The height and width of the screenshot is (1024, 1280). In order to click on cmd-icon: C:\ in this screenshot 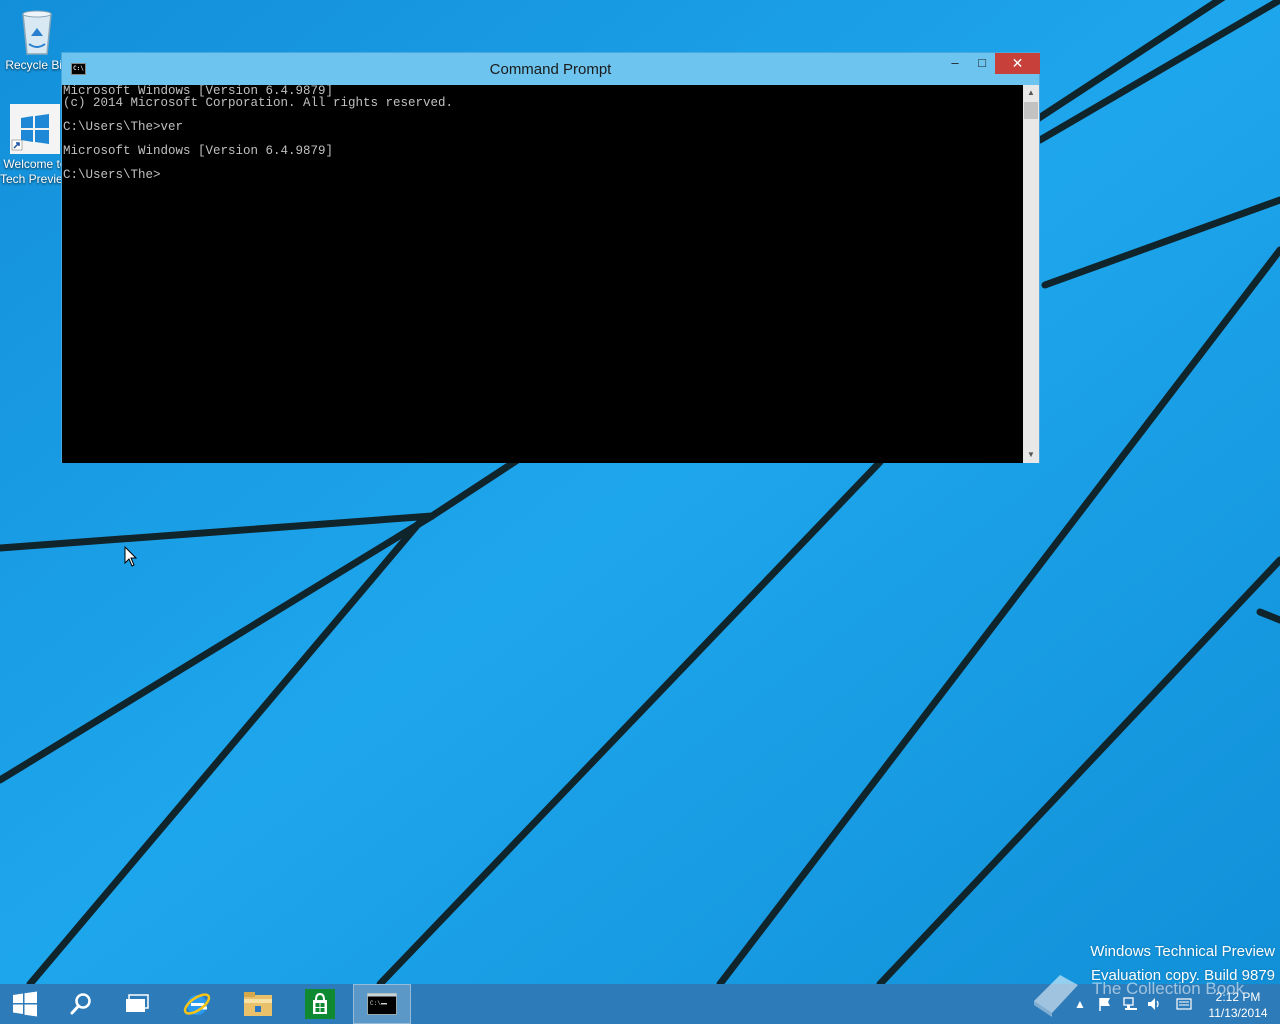, I will do `click(382, 1004)`.